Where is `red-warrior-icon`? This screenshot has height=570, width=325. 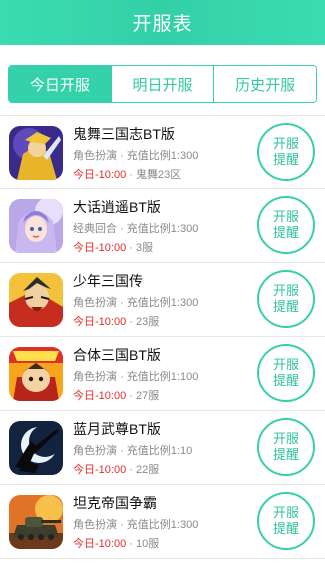
red-warrior-icon is located at coordinates (36, 300).